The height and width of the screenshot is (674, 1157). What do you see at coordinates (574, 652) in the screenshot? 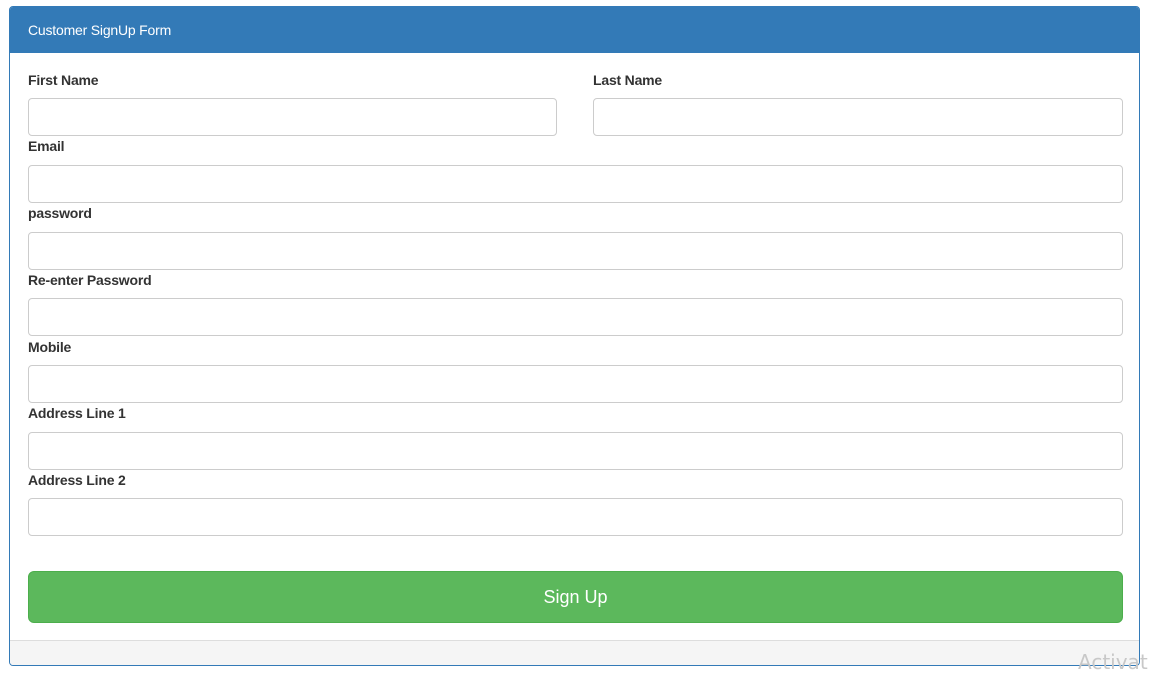
I see `panel-footer` at bounding box center [574, 652].